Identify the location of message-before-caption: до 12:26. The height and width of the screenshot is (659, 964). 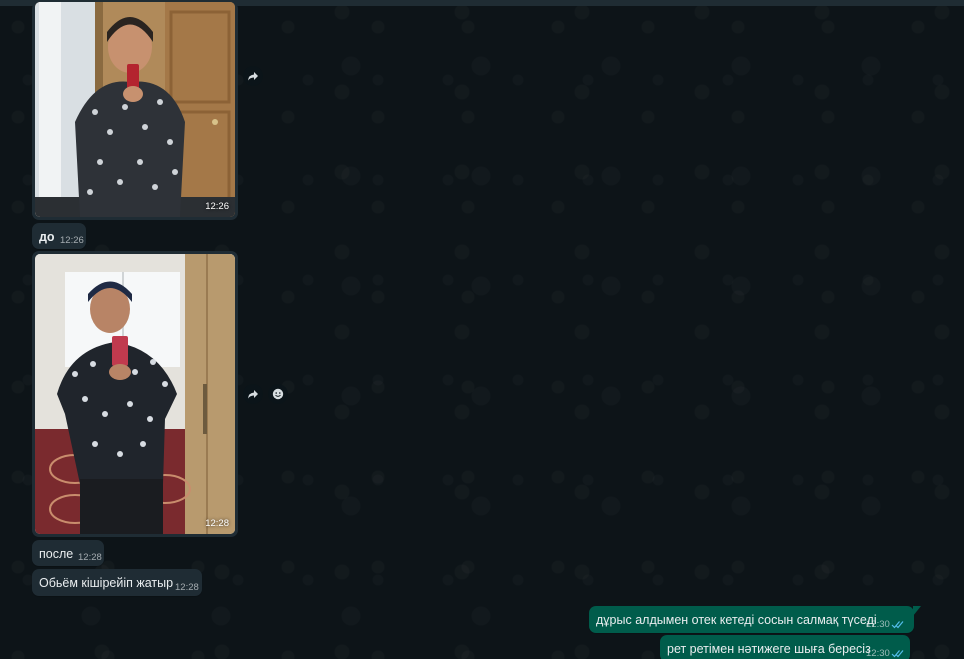
(59, 236).